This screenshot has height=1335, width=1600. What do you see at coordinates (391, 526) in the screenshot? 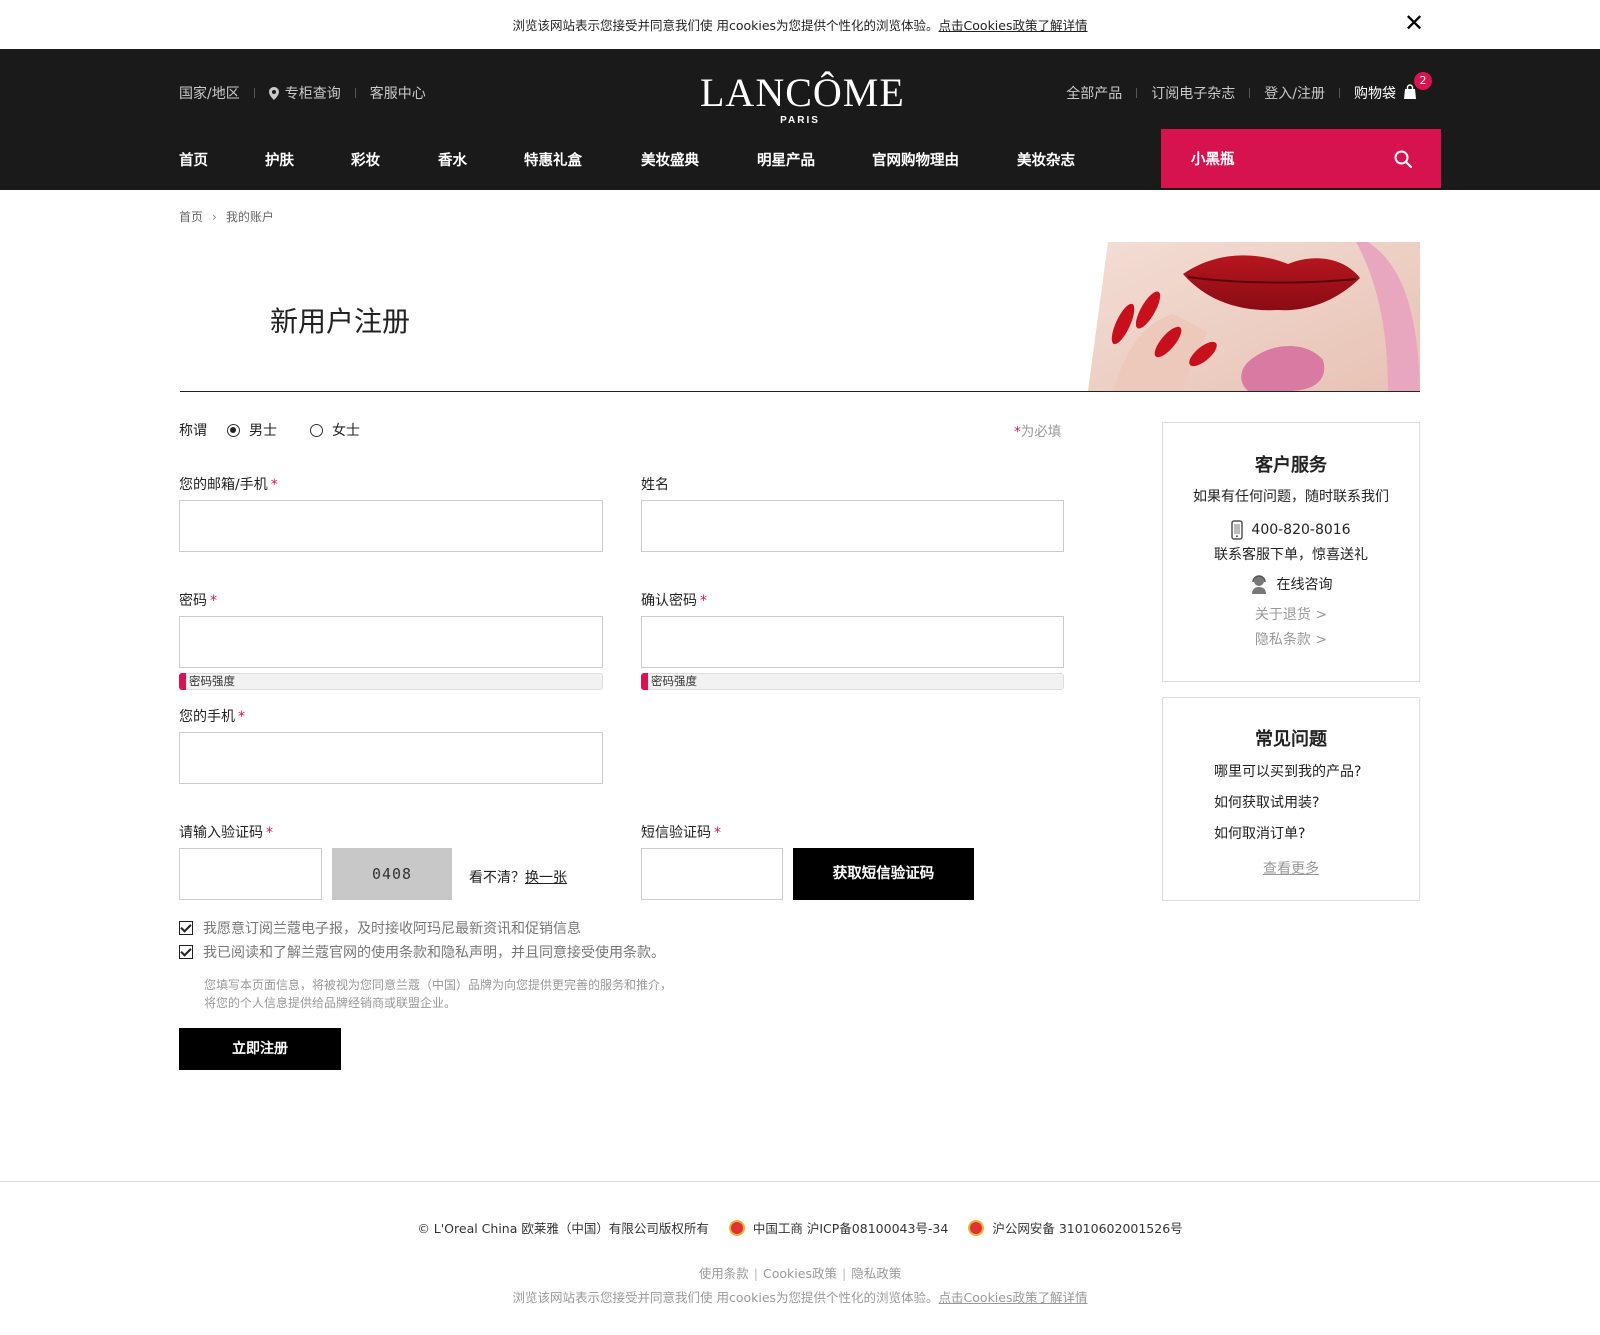
I see `email-field` at bounding box center [391, 526].